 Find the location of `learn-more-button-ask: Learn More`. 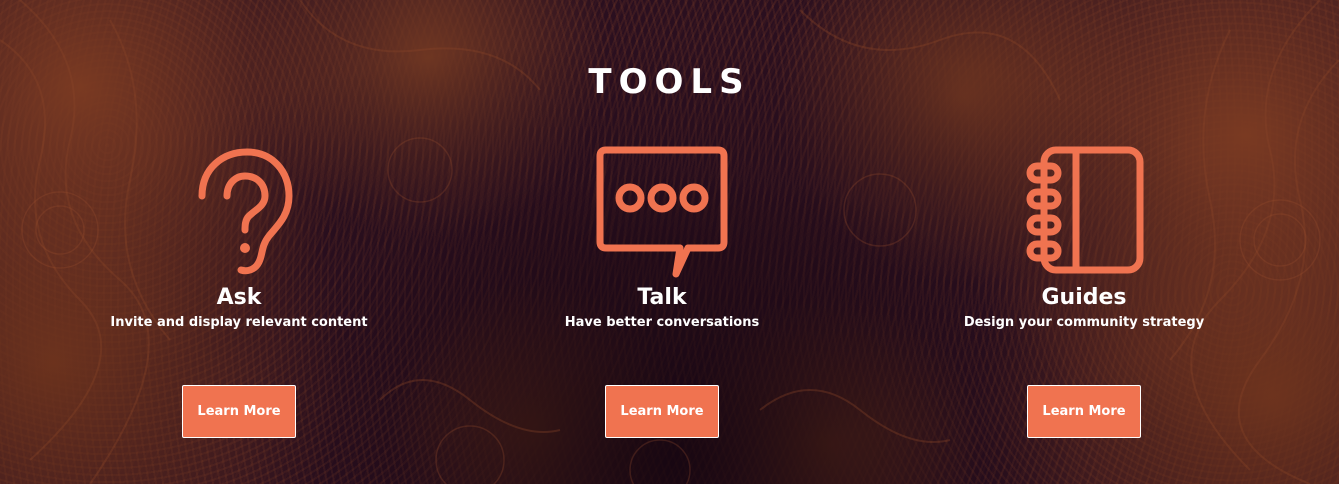

learn-more-button-ask: Learn More is located at coordinates (239, 411).